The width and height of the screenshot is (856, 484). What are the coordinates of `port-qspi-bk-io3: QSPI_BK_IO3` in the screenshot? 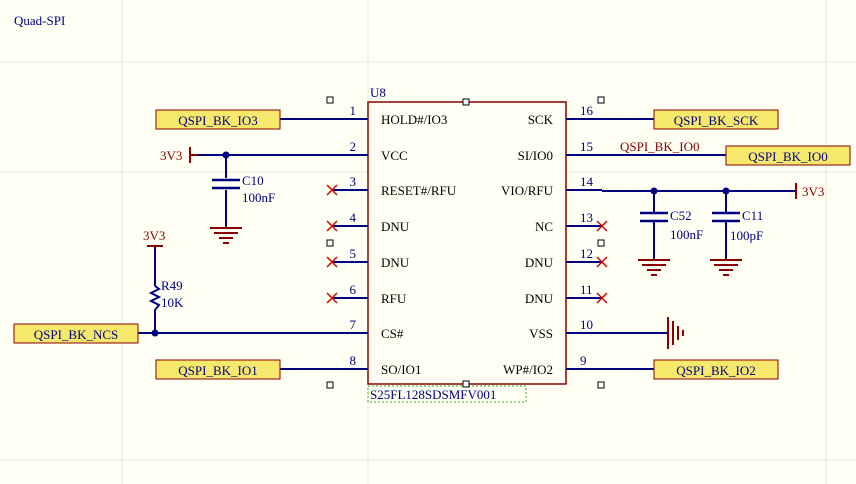 It's located at (218, 119).